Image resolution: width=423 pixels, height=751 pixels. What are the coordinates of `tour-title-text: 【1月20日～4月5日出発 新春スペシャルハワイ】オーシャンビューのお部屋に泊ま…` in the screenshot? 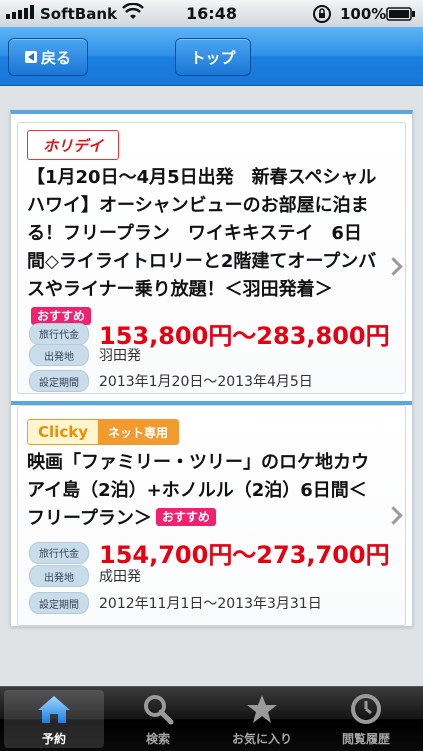 It's located at (202, 233).